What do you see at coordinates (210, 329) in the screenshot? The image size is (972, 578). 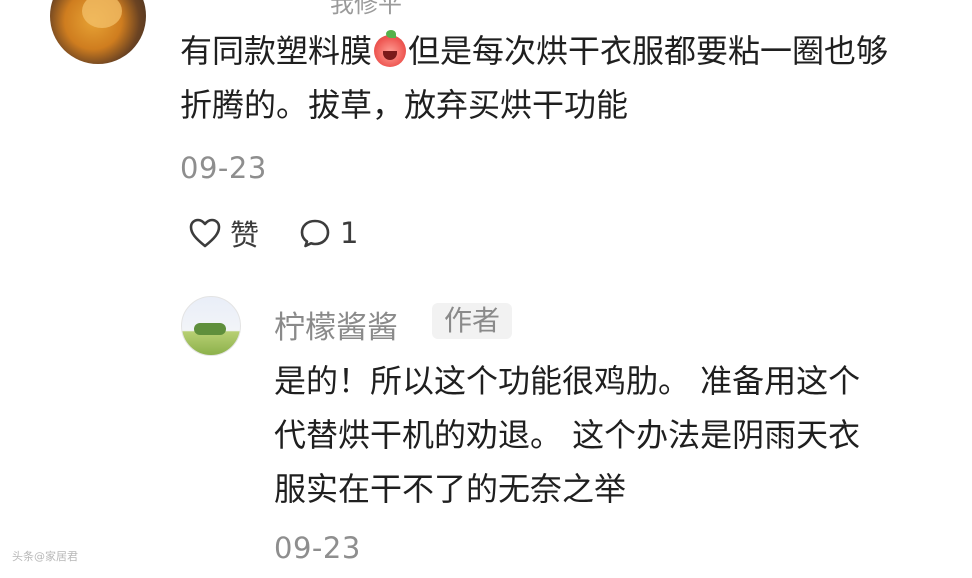 I see `avatar-tree` at bounding box center [210, 329].